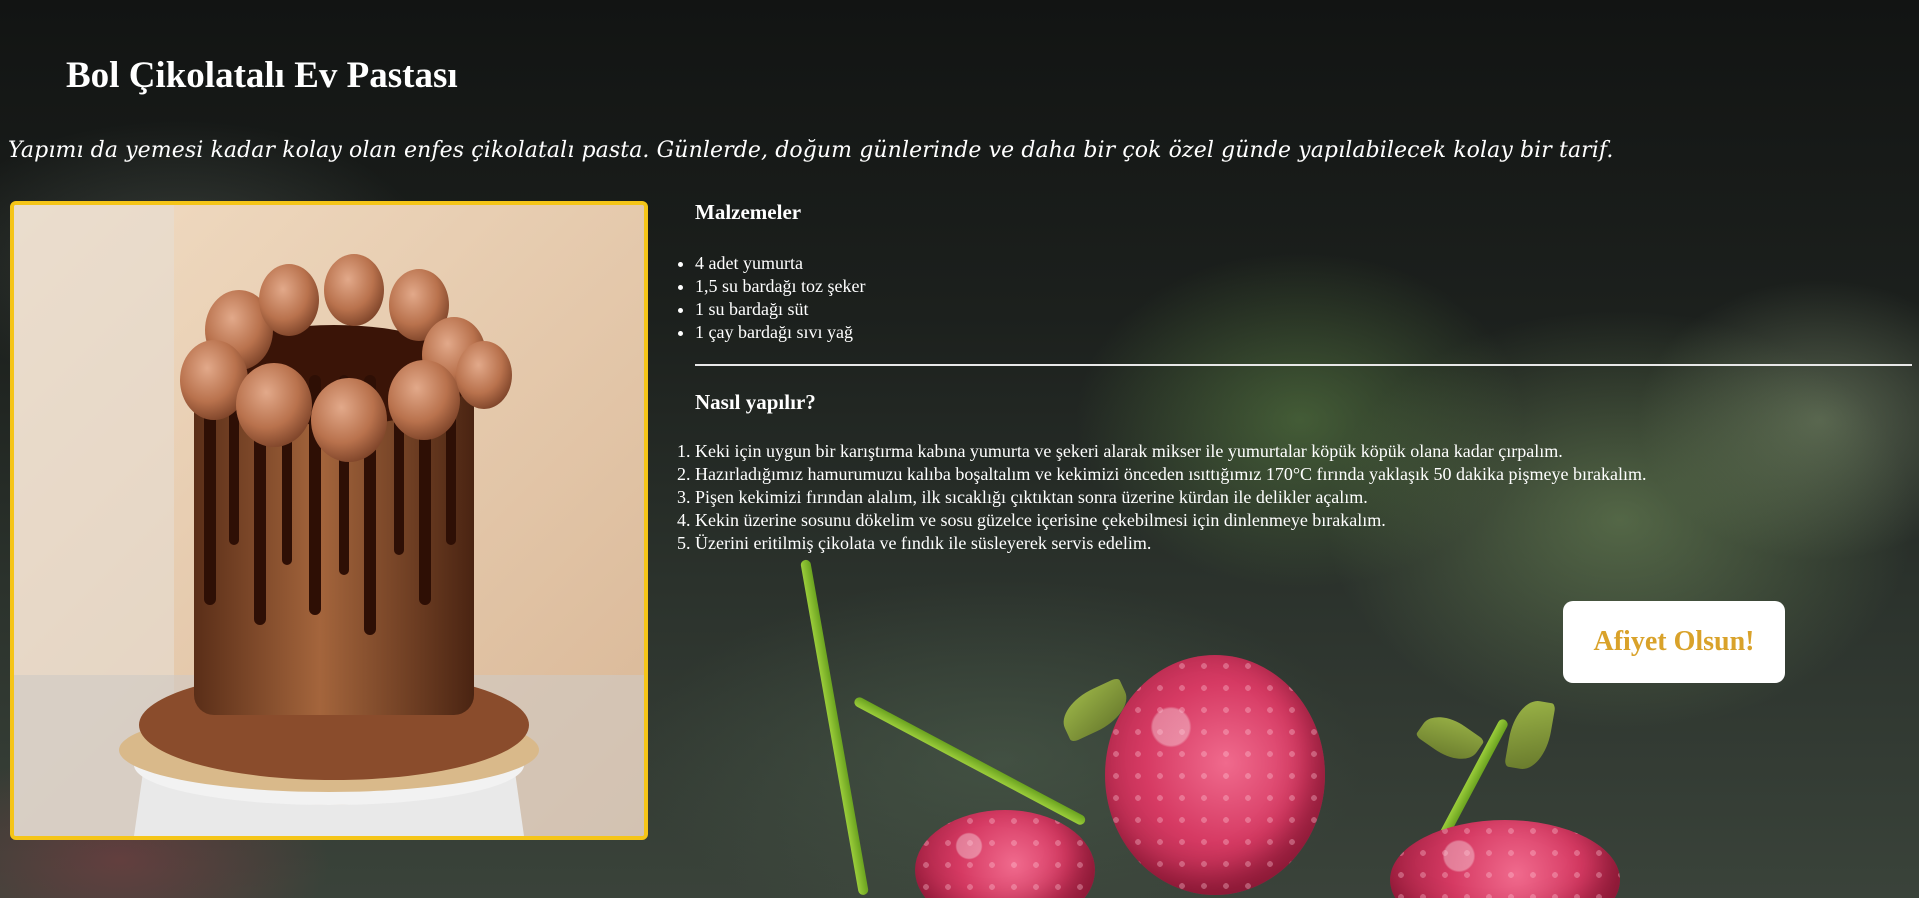 Image resolution: width=1919 pixels, height=898 pixels. I want to click on page-title: Bol Çikolatalı Ev Pastası, so click(262, 75).